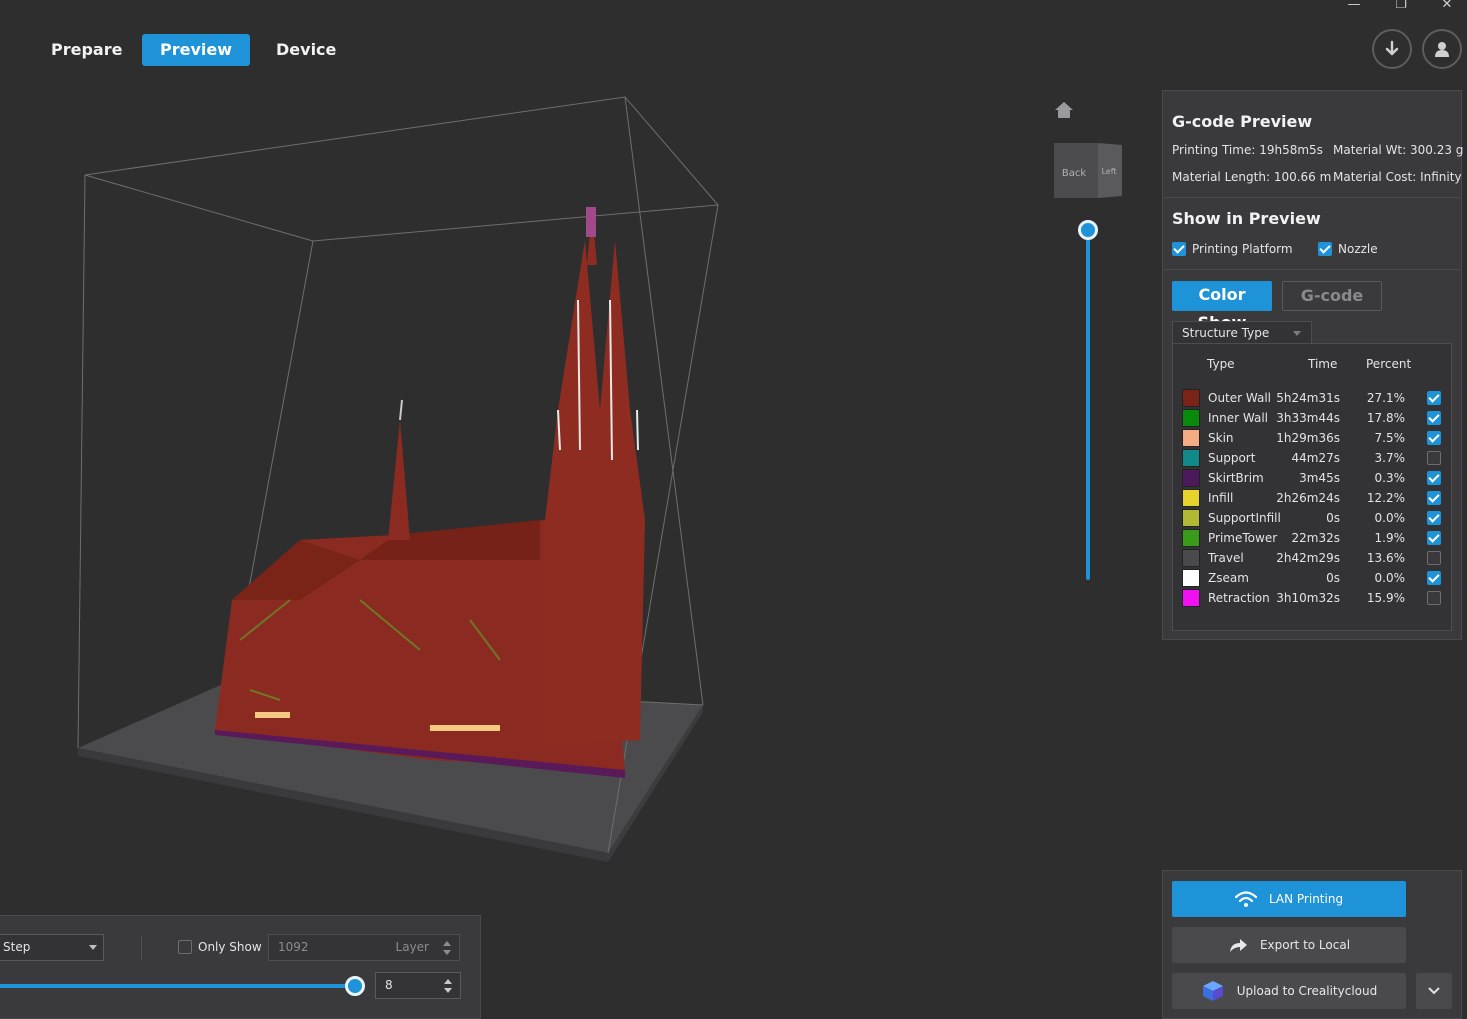  What do you see at coordinates (1392, 49) in the screenshot?
I see `download-button` at bounding box center [1392, 49].